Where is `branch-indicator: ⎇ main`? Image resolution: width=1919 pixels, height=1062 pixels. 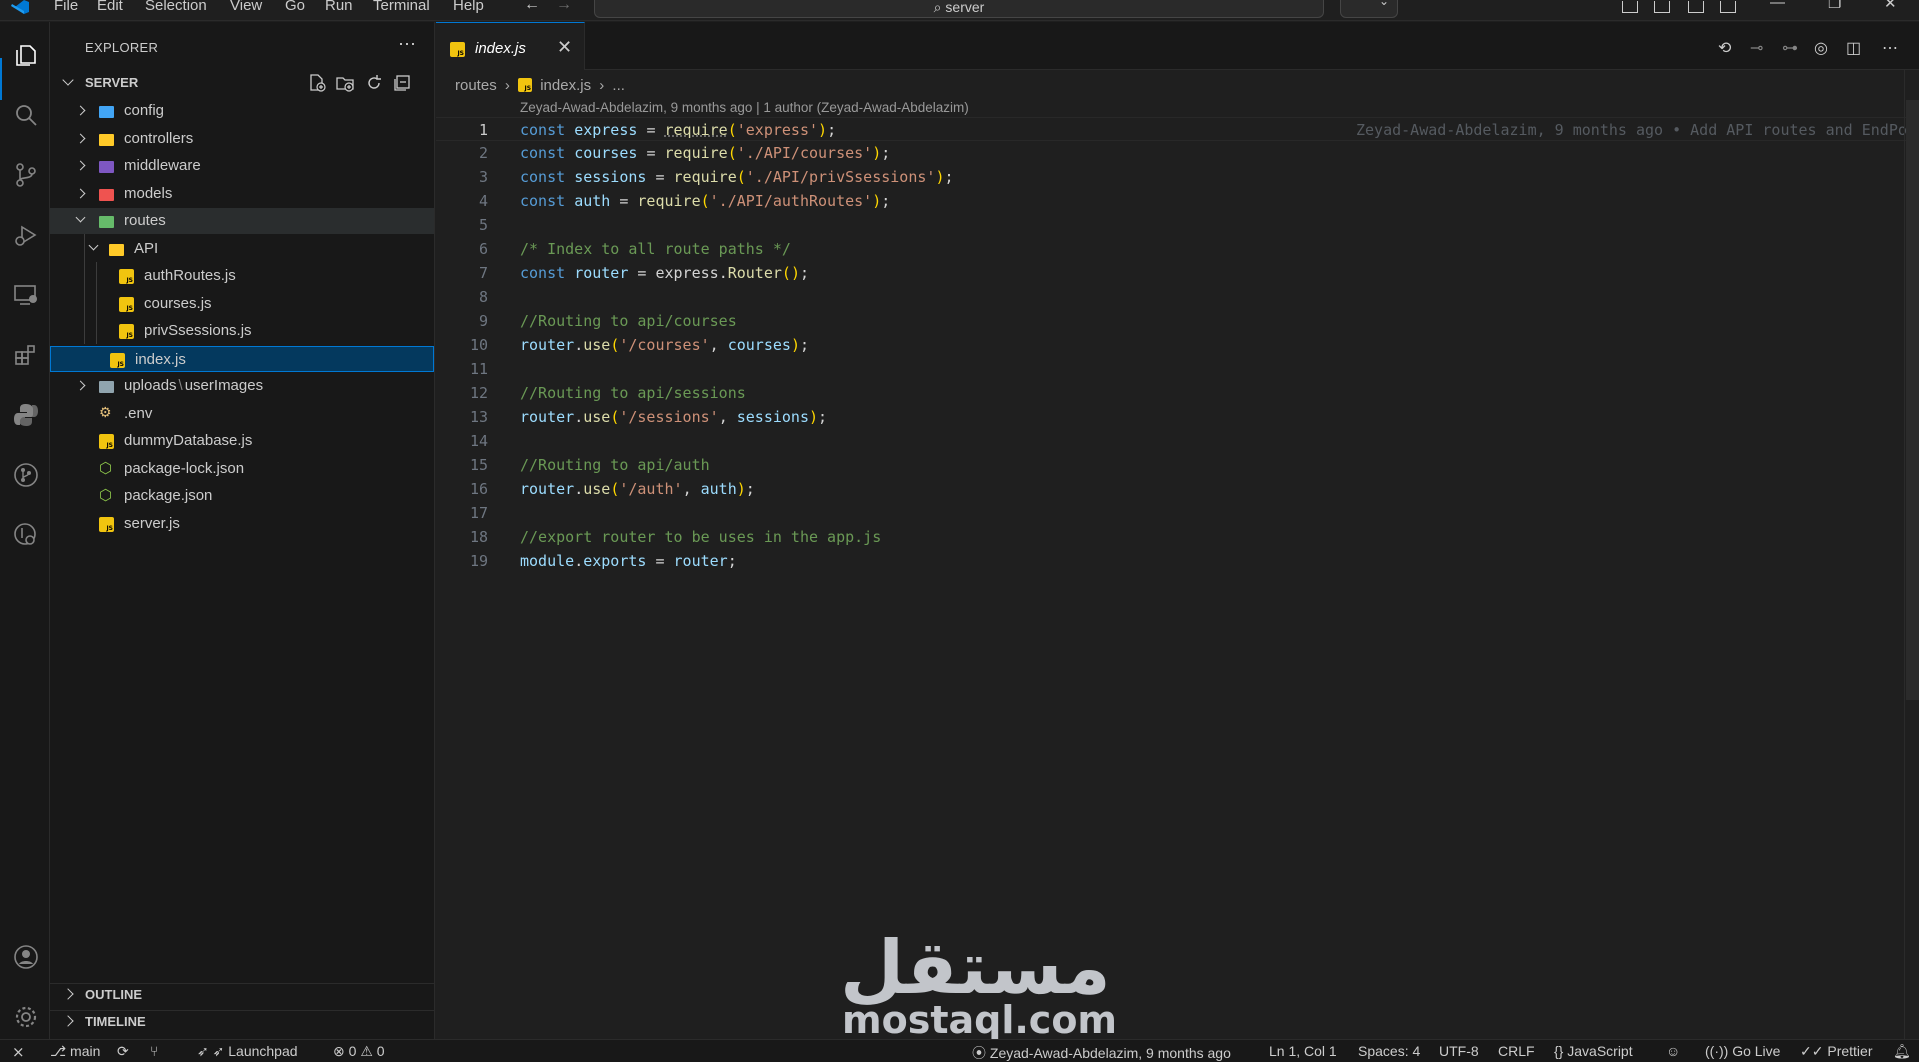
branch-indicator: ⎇ main is located at coordinates (75, 1051).